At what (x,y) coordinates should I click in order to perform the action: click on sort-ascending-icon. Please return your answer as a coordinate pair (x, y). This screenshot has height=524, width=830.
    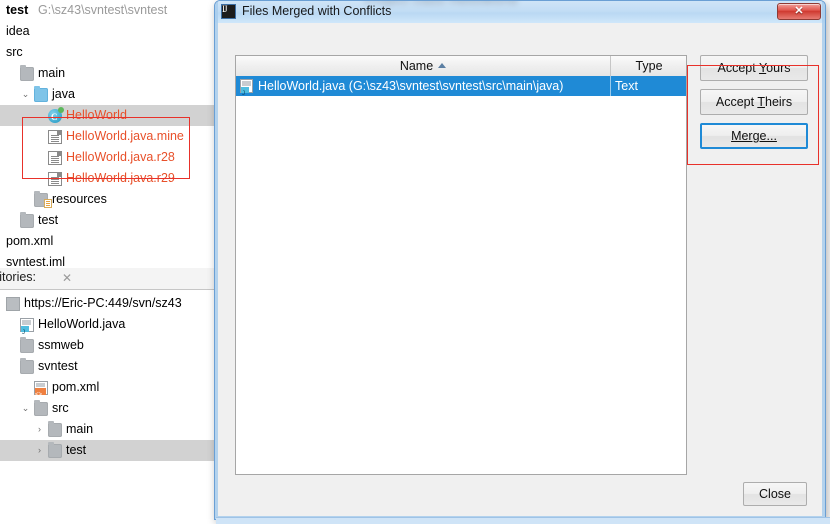
    Looking at the image, I should click on (442, 65).